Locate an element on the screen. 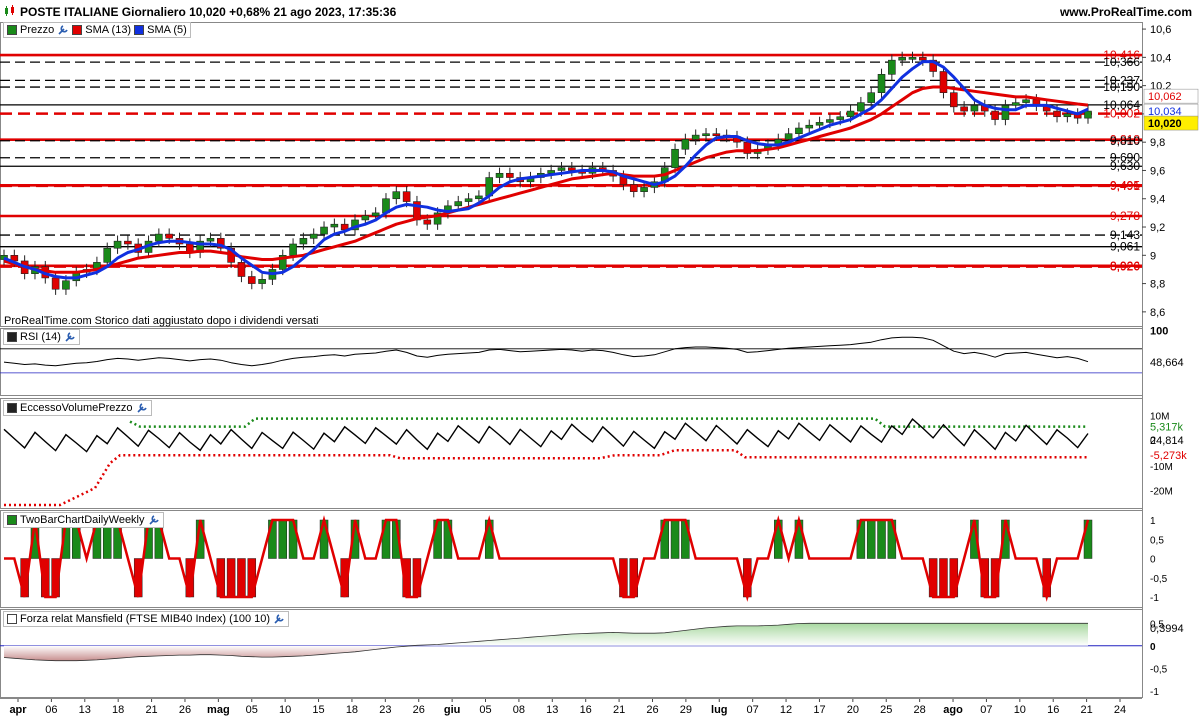  x-axis-label: 15 is located at coordinates (318, 710).